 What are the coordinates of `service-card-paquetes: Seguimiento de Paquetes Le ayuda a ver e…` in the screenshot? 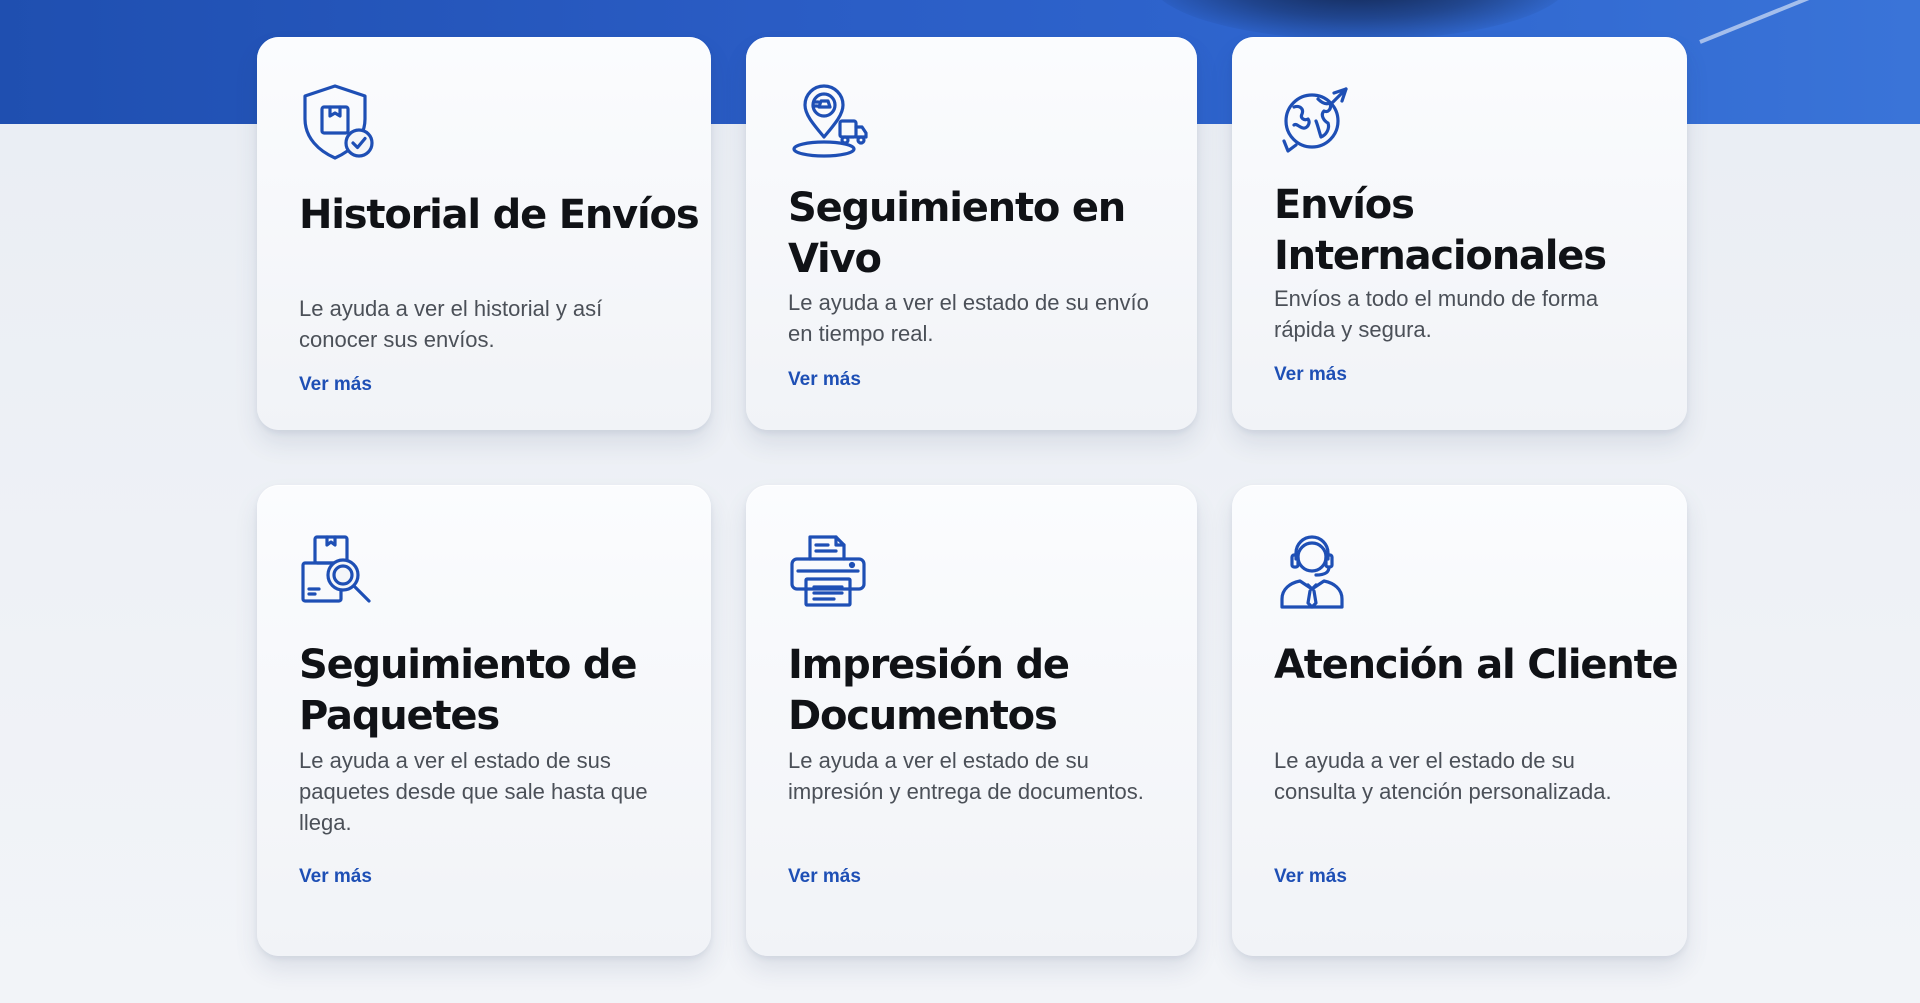 It's located at (484, 720).